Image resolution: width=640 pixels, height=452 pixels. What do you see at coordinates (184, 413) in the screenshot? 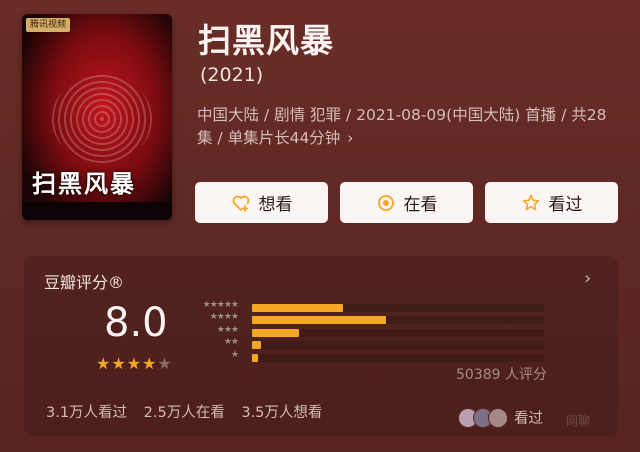
I see `watching-count: 2.5万人在看` at bounding box center [184, 413].